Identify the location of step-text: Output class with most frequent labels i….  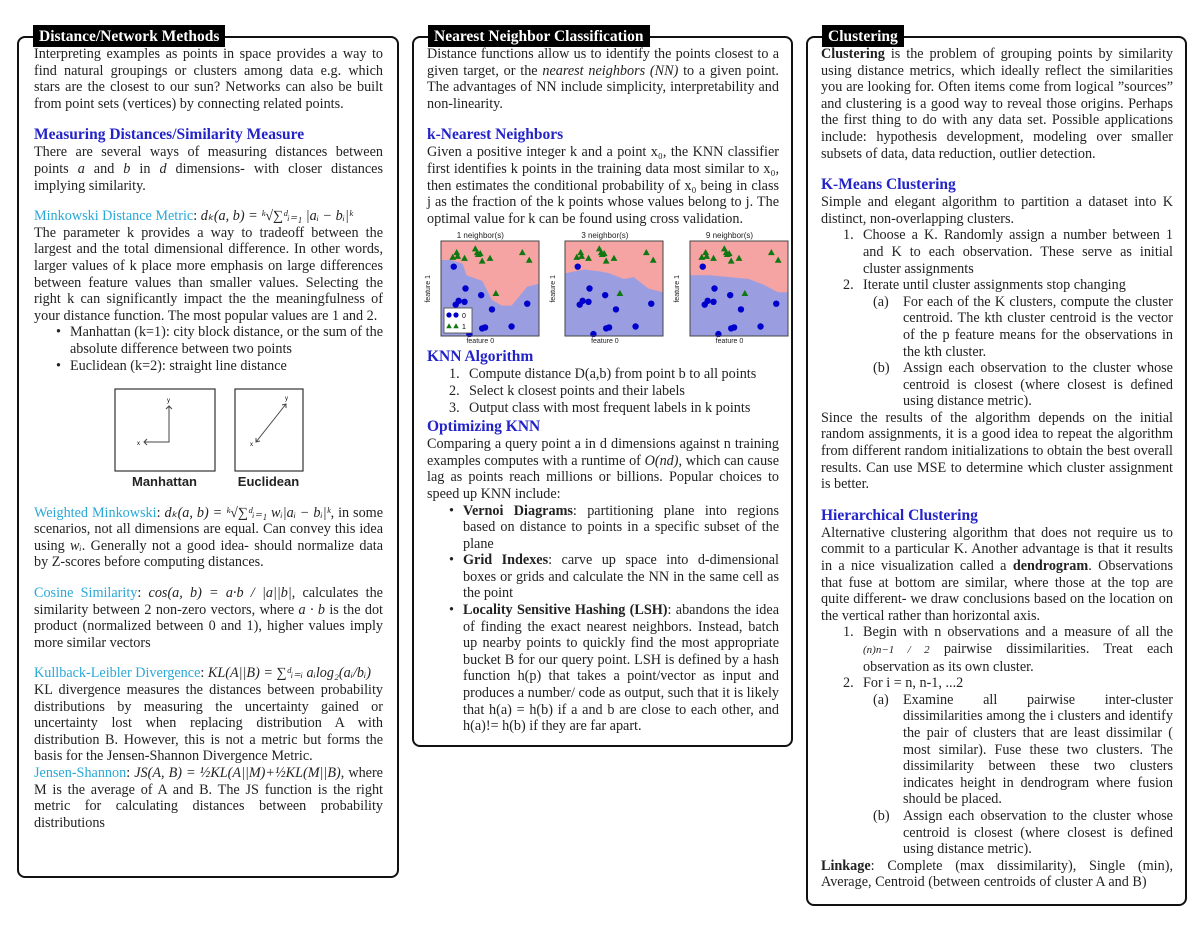
(610, 407).